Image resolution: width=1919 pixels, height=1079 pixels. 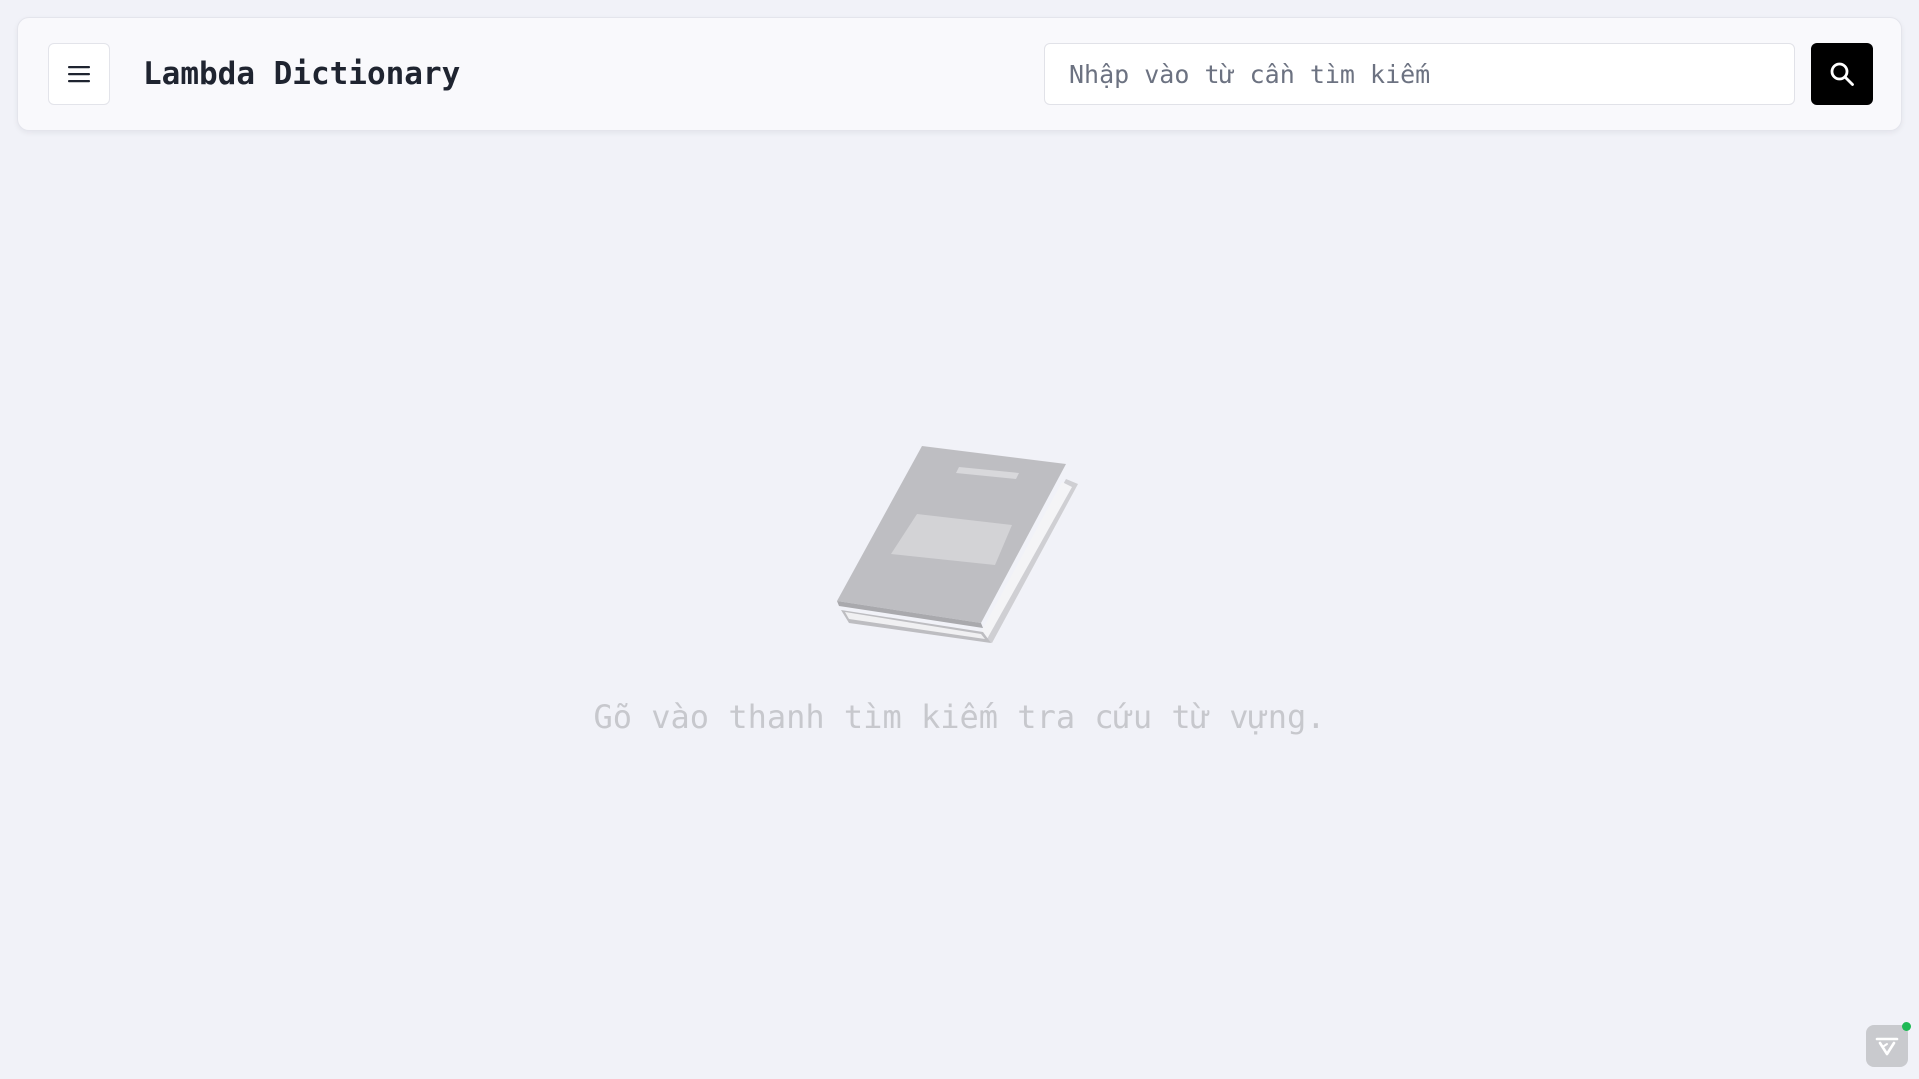 I want to click on search-icon, so click(x=1842, y=74).